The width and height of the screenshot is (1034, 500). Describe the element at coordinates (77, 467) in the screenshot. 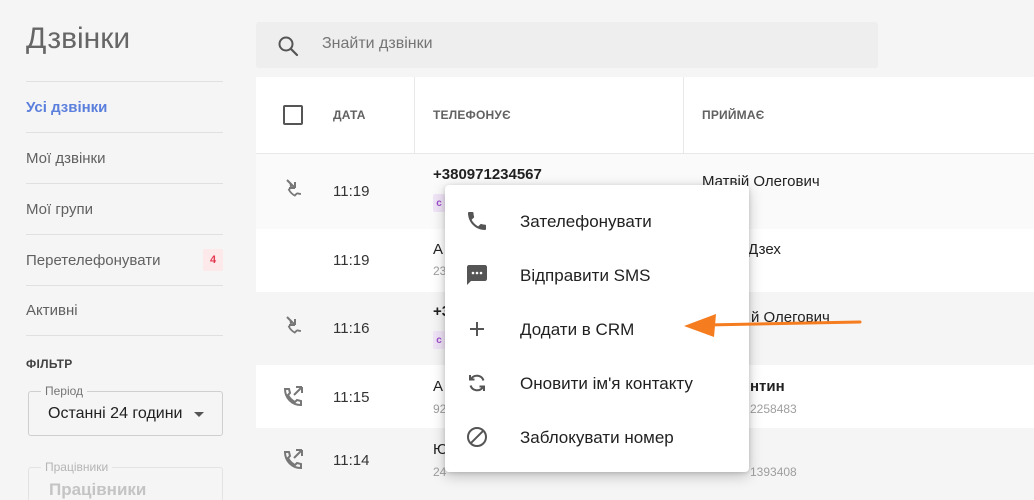

I see `workers-legend: Працівники` at that location.